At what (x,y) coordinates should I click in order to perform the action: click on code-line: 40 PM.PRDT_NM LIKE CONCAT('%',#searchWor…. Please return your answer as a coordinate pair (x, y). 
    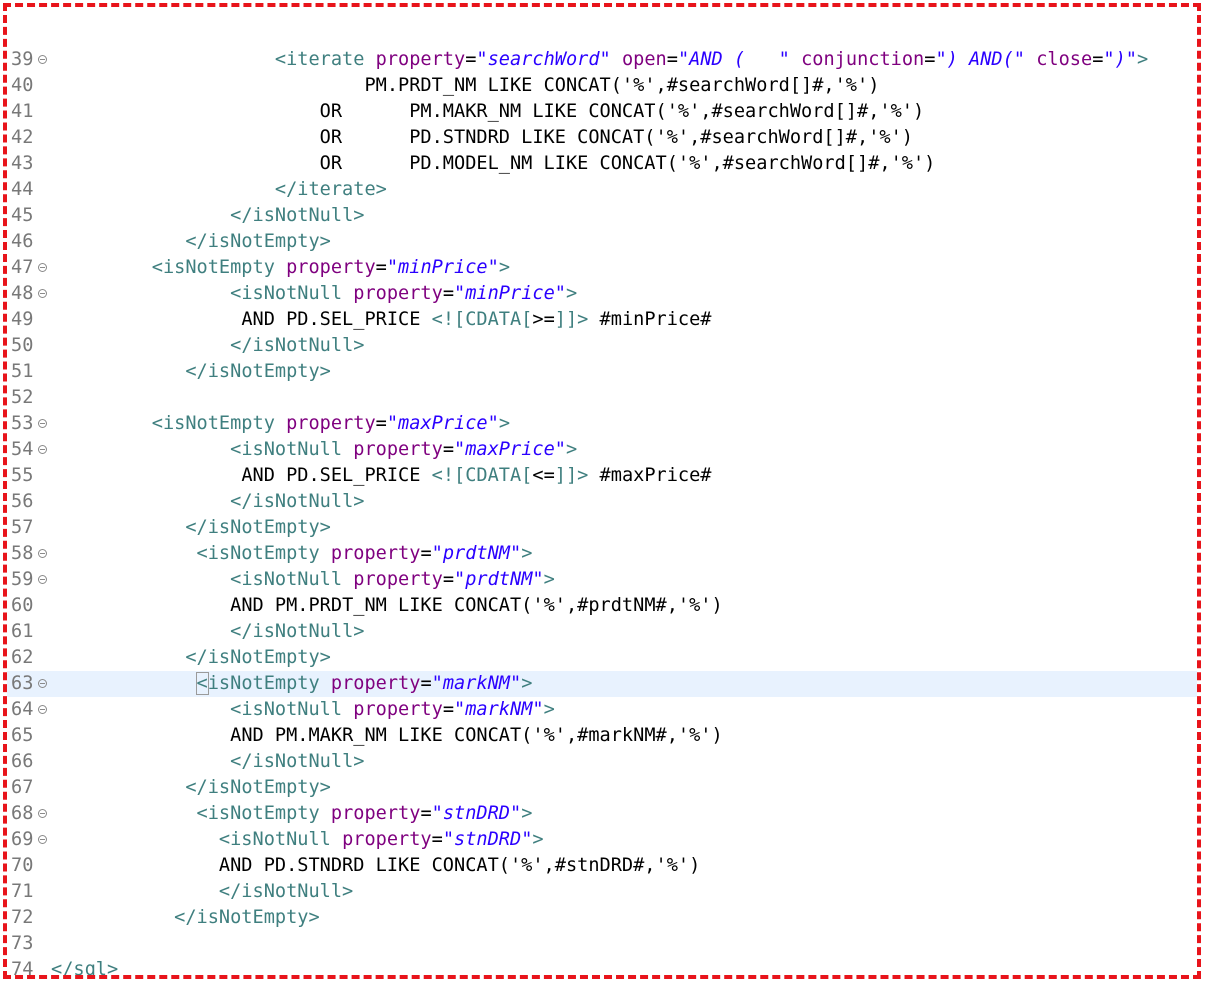
    Looking at the image, I should click on (602, 86).